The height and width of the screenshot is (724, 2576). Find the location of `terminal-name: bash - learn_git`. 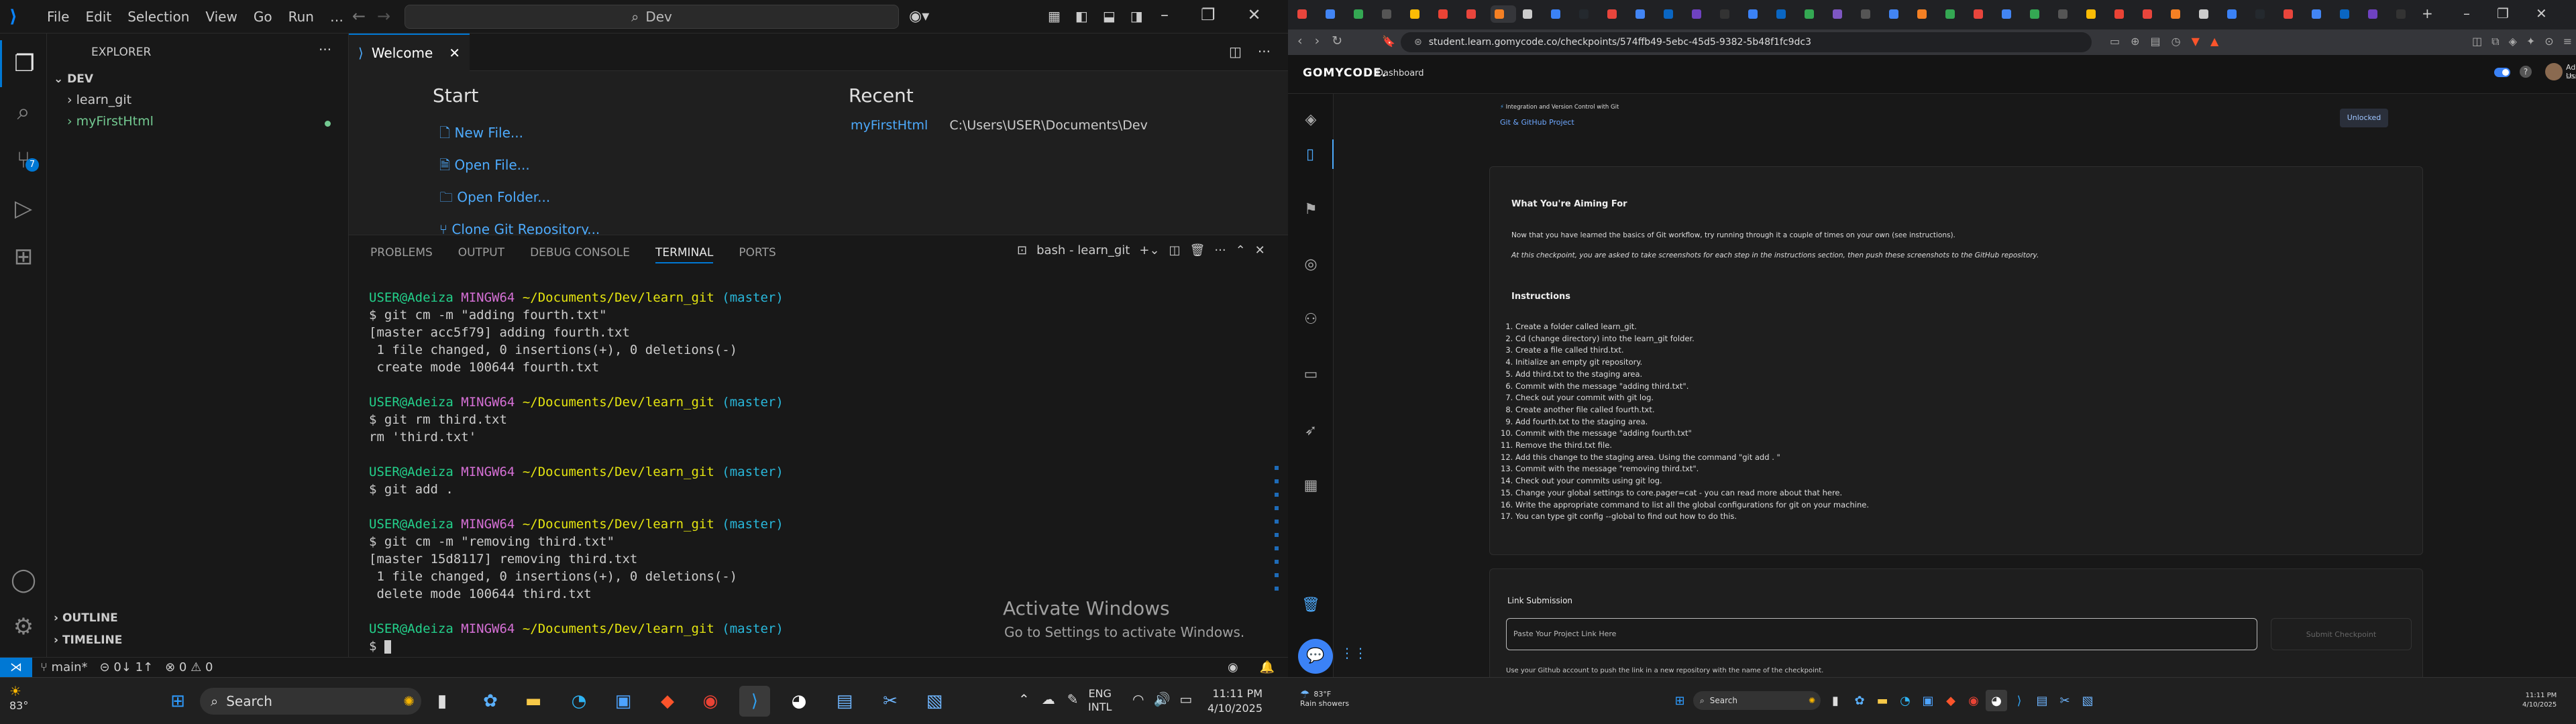

terminal-name: bash - learn_git is located at coordinates (1083, 250).